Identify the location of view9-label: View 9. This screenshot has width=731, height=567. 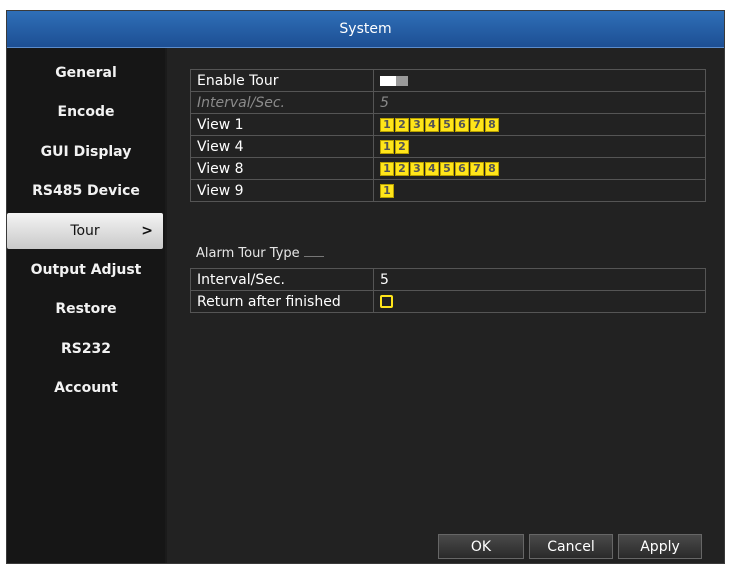
(282, 190).